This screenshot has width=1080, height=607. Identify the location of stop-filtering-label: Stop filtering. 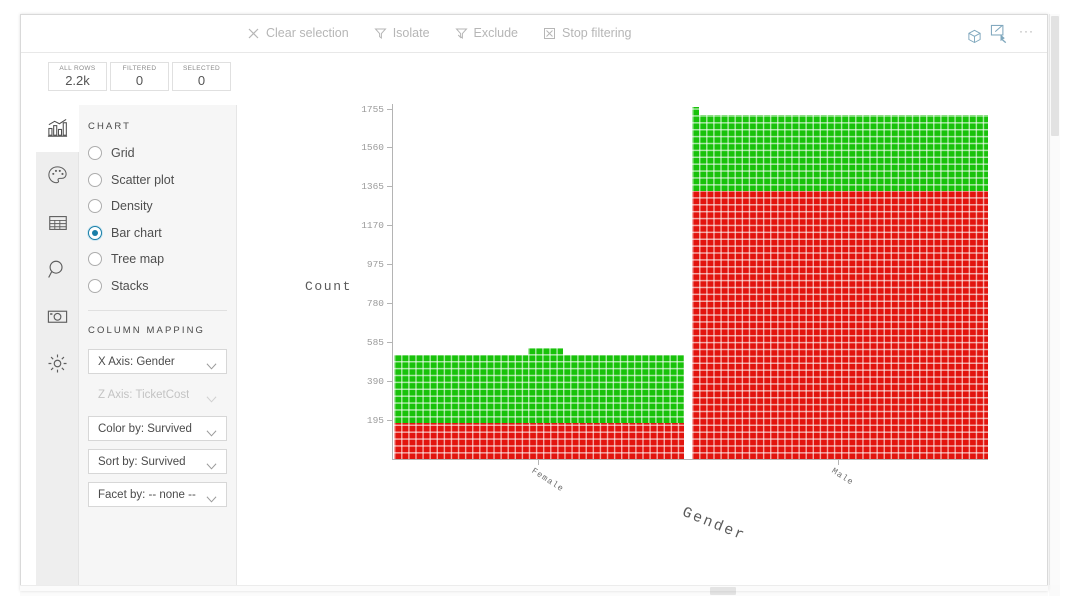
(597, 33).